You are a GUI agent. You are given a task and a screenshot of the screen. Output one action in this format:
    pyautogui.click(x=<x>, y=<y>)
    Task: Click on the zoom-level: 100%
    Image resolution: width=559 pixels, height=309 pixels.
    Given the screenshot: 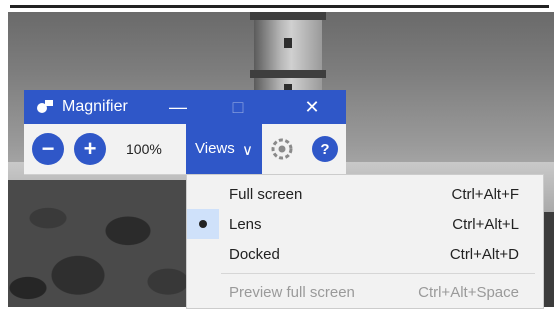 What is the action you would take?
    pyautogui.click(x=144, y=149)
    